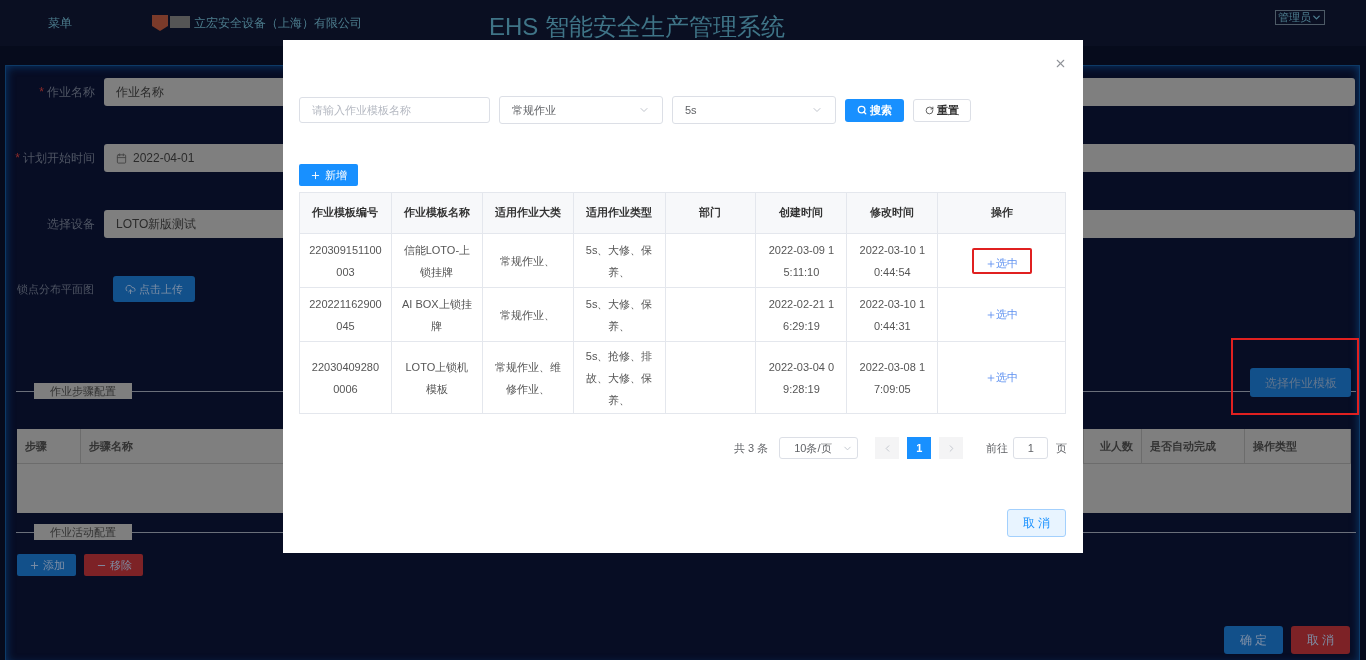 This screenshot has height=660, width=1366. What do you see at coordinates (711, 213) in the screenshot?
I see `column-header: 部门` at bounding box center [711, 213].